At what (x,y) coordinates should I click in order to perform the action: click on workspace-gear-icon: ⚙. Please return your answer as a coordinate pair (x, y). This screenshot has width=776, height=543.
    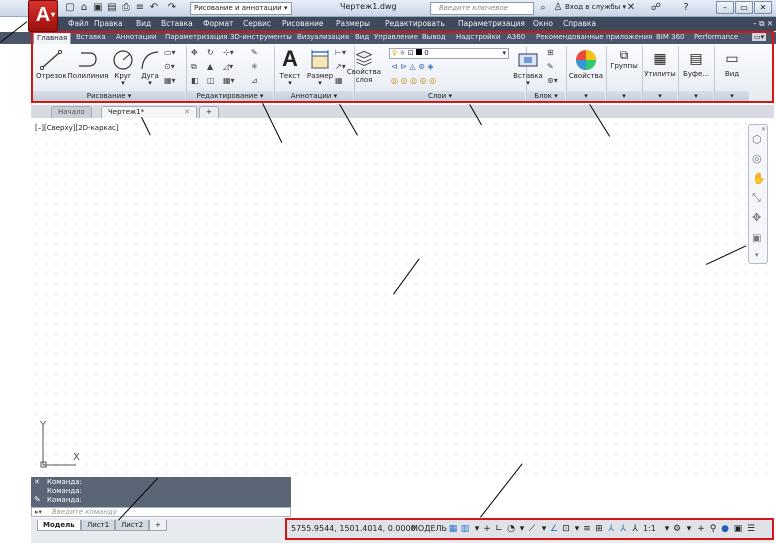
    Looking at the image, I should click on (677, 529).